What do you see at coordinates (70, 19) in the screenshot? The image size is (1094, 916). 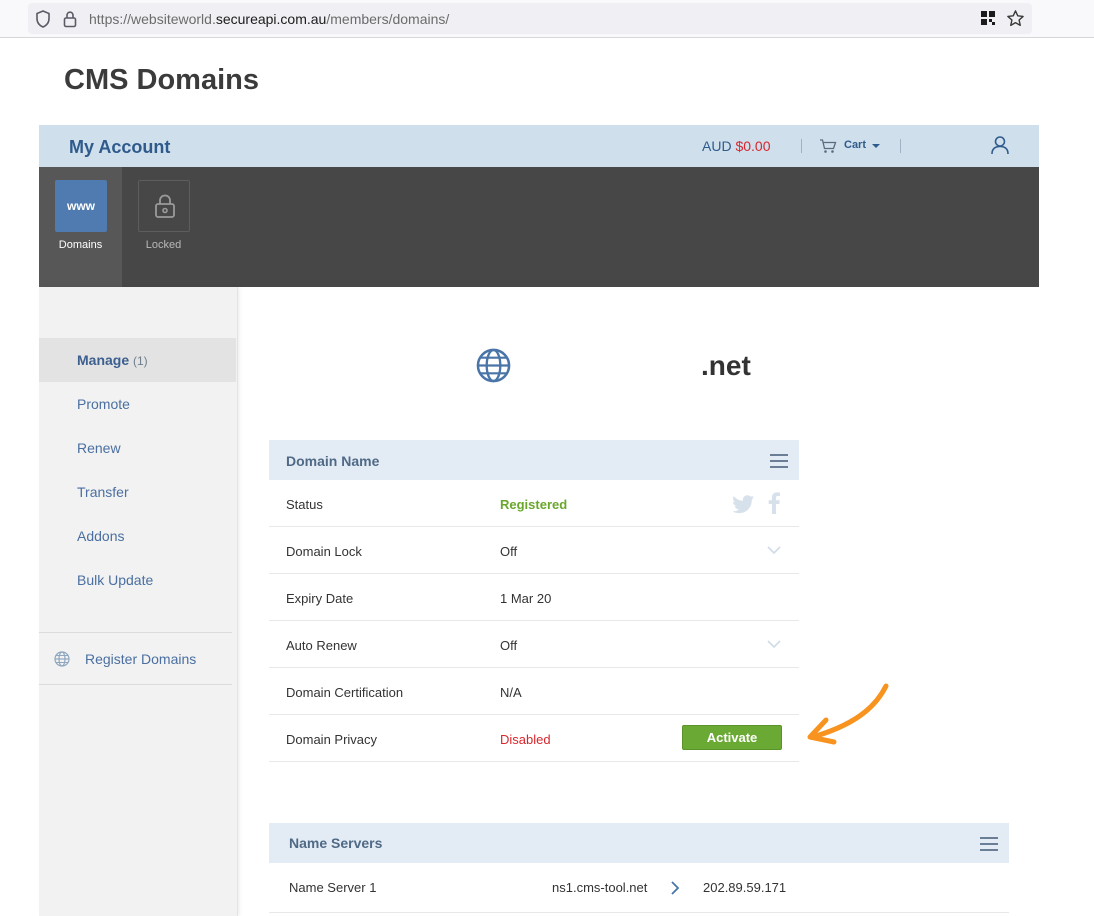 I see `padlock-icon` at bounding box center [70, 19].